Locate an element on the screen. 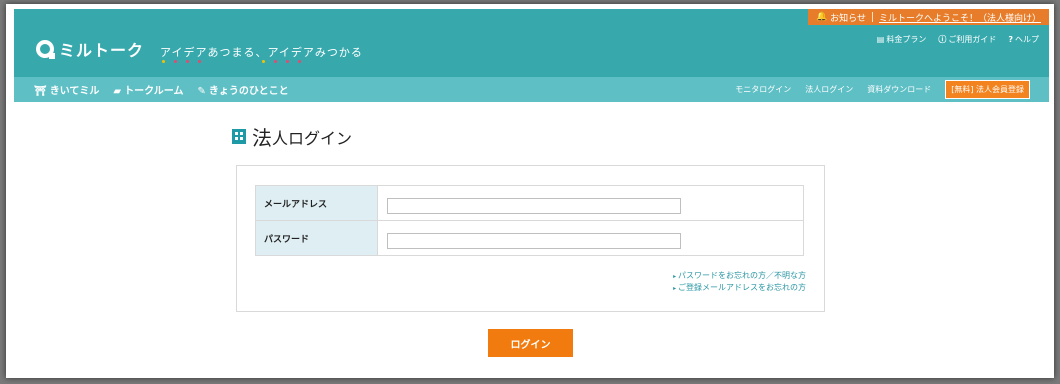  nav-left: ⛩ きいてミル ▰ トークルーム ✎ きょうのひとこと is located at coordinates (151, 89).